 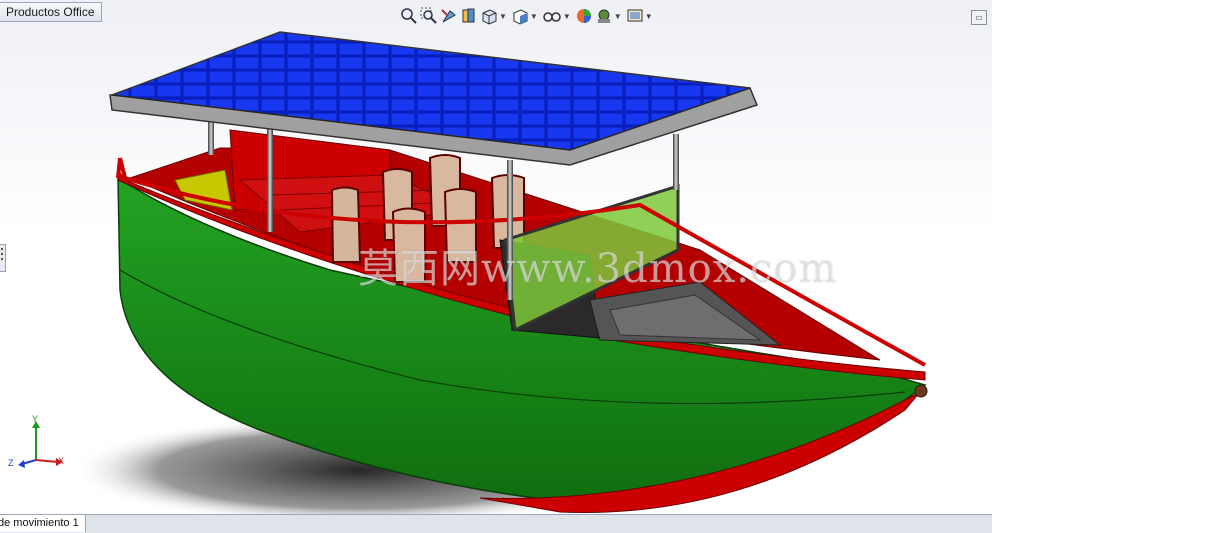 I want to click on hide-show-icon: ▼, so click(x=557, y=16).